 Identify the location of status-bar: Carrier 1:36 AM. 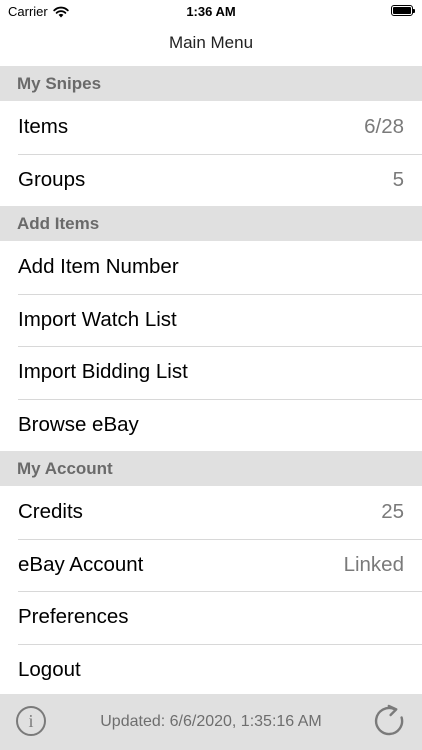
(211, 12).